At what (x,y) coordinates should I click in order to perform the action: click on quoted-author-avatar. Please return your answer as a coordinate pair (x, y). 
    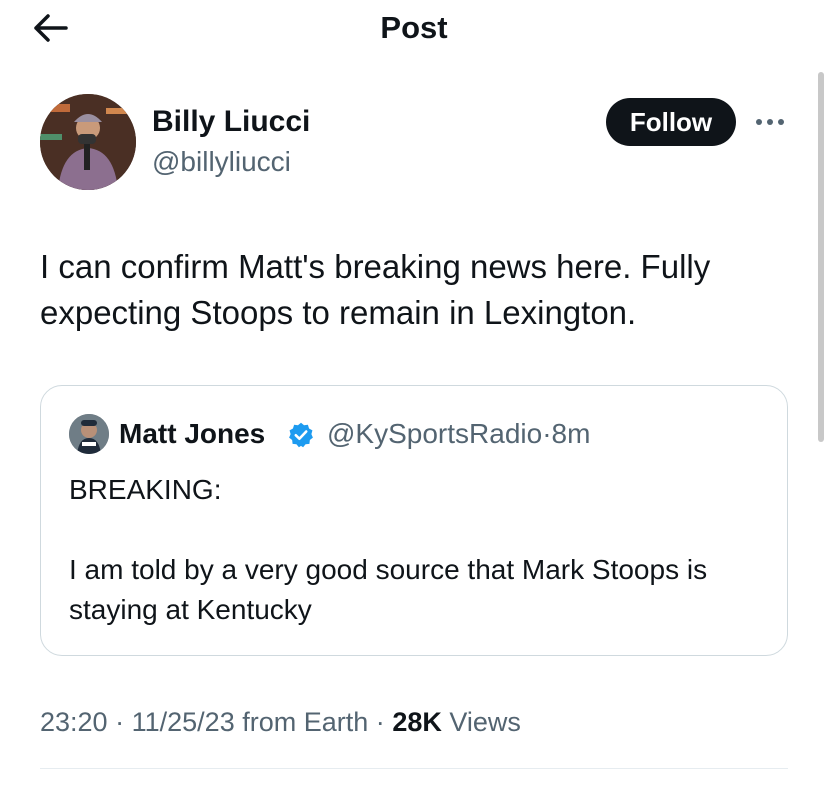
    Looking at the image, I should click on (89, 434).